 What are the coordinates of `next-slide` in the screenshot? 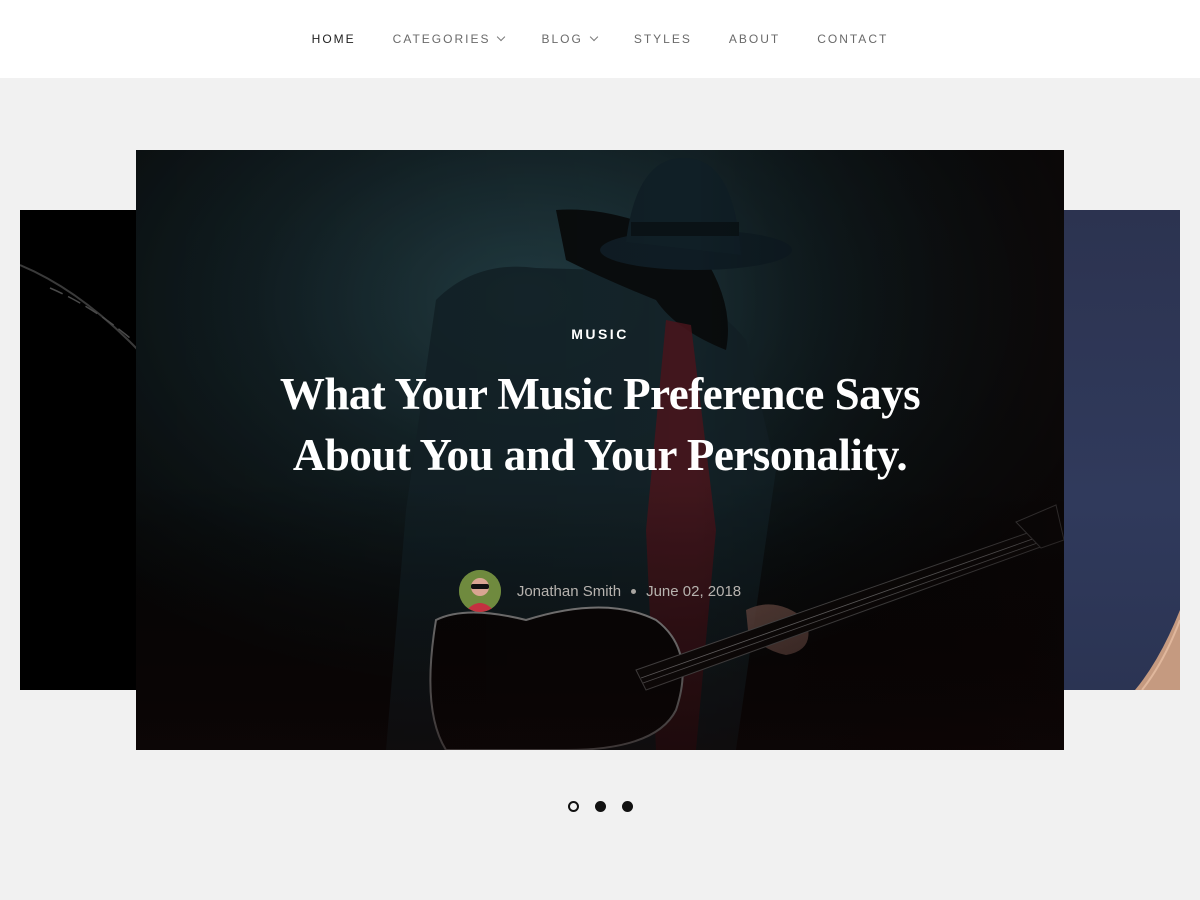 It's located at (1120, 450).